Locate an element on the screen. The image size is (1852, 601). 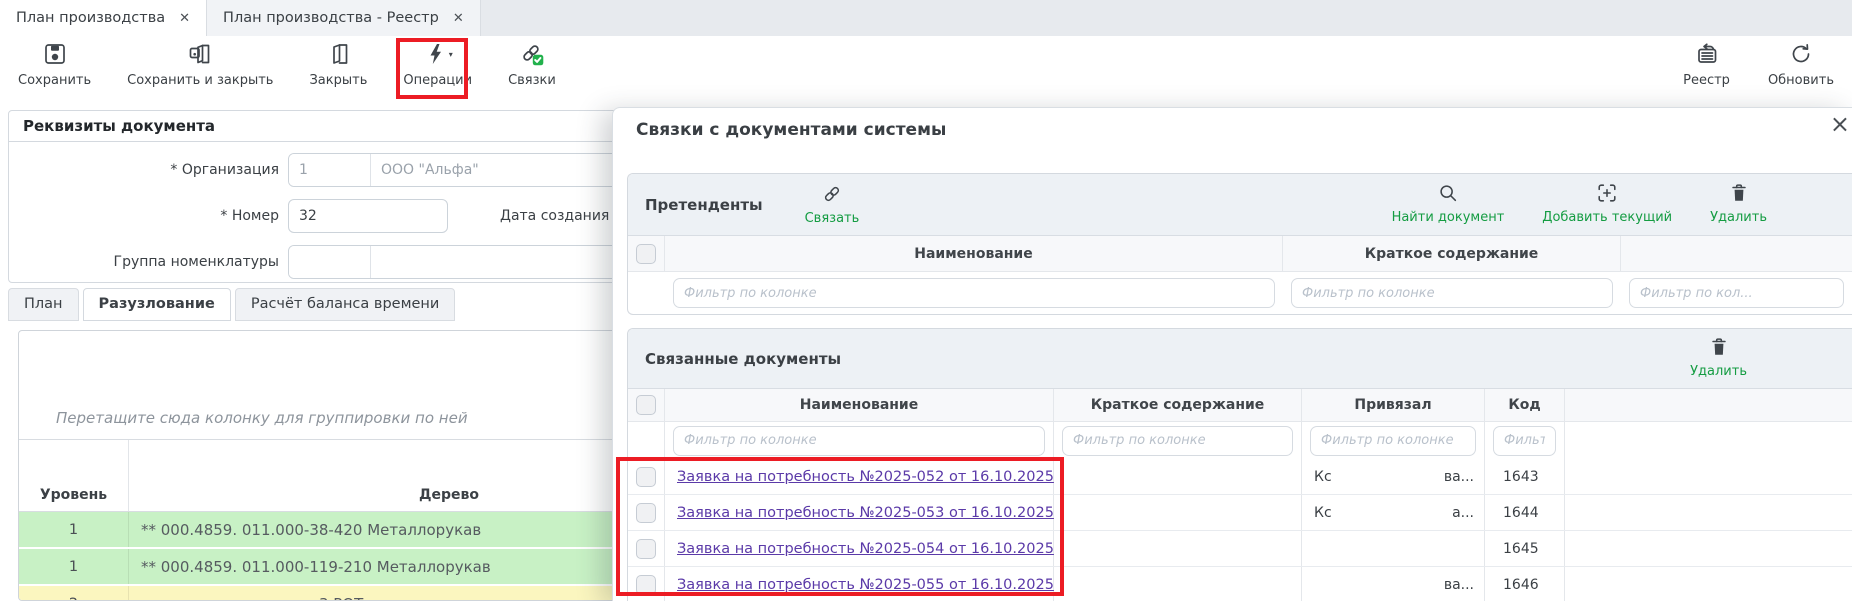
link-action-button: Связать is located at coordinates (832, 204).